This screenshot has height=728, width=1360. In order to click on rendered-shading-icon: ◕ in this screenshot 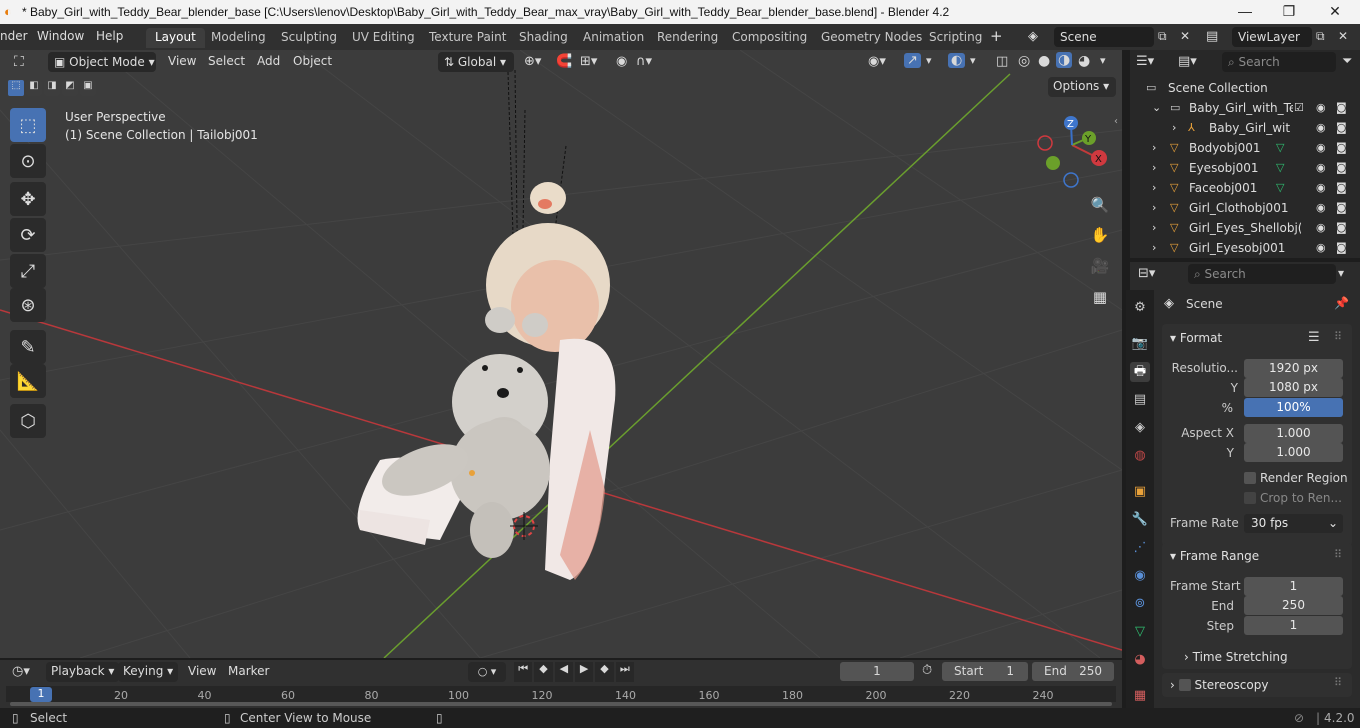, I will do `click(1084, 61)`.